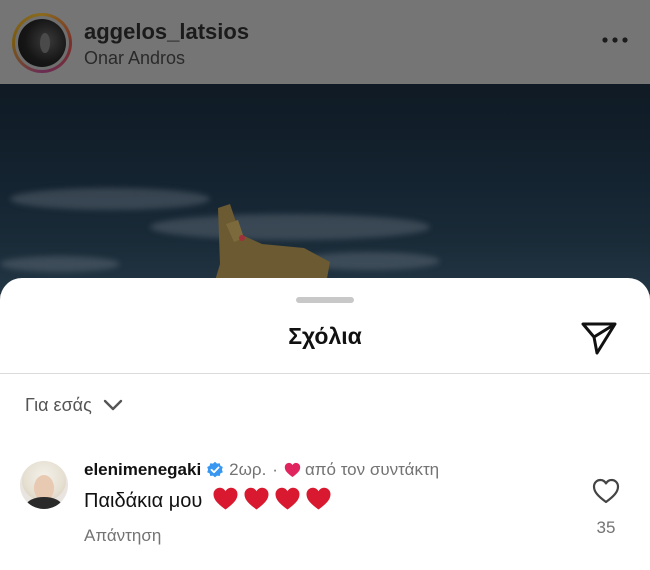 This screenshot has height=570, width=650. I want to click on emoji-hearts, so click(270, 501).